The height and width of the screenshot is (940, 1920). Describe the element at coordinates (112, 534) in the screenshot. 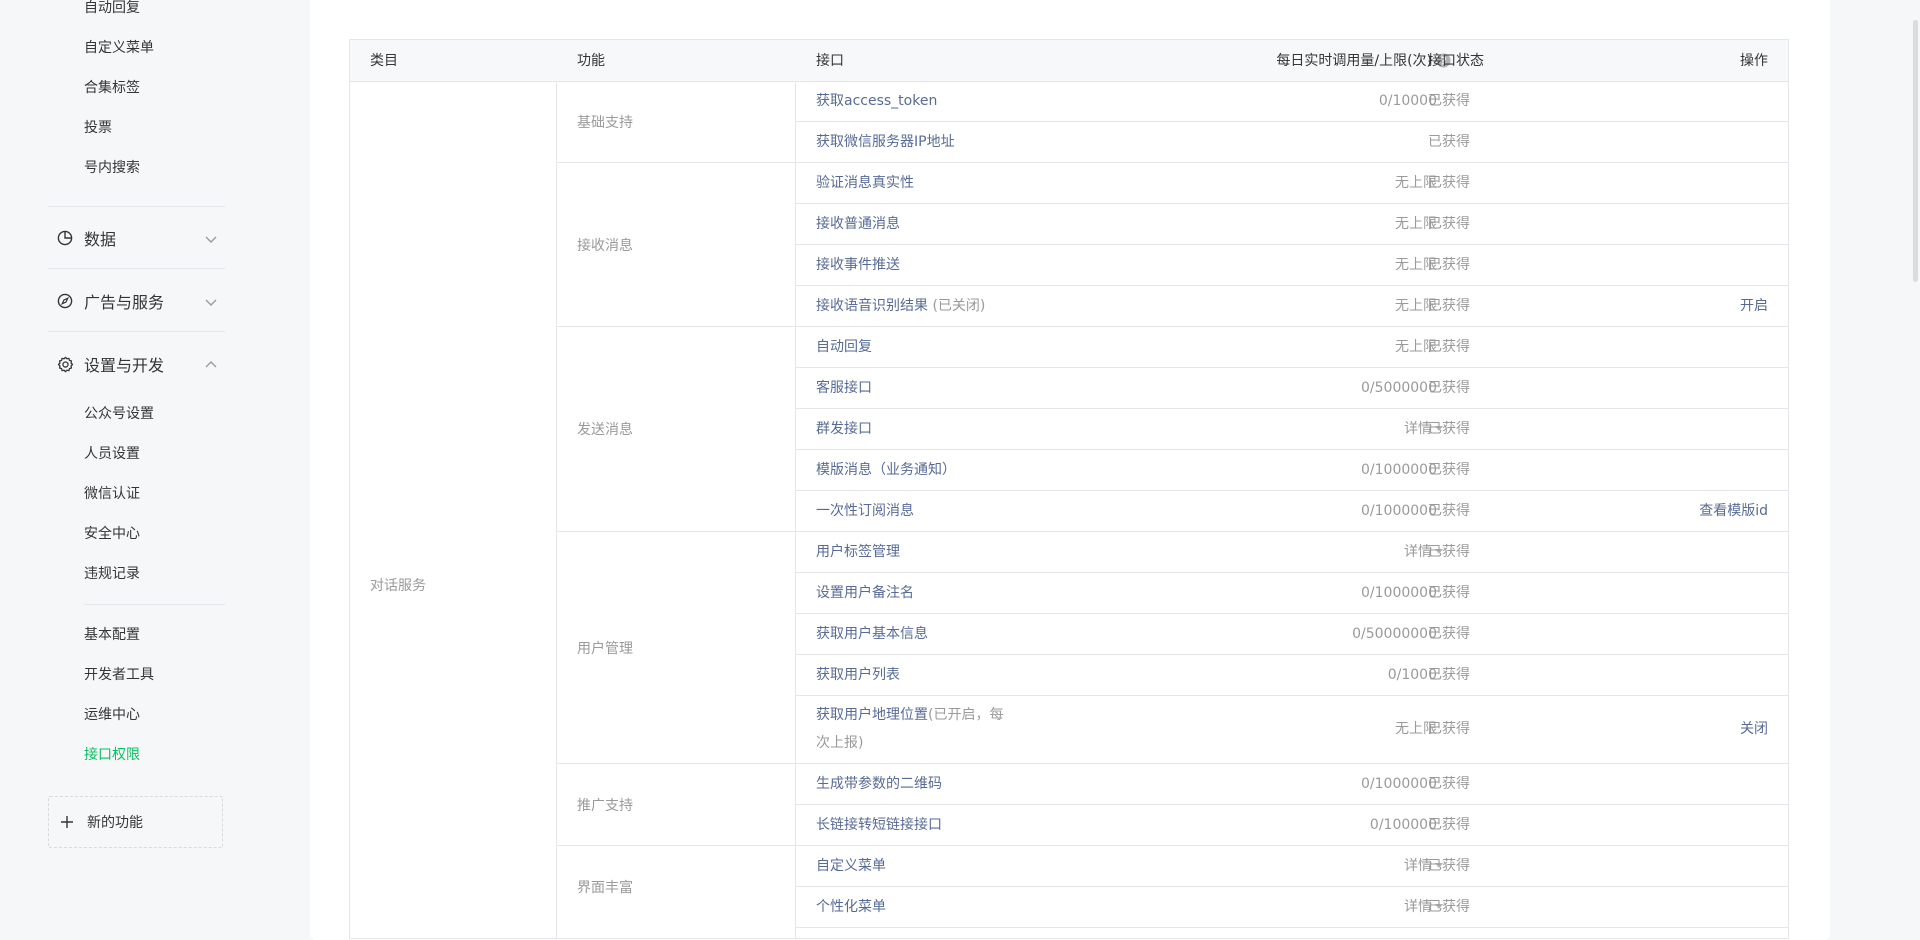

I see `sidebar-item-security-center: 安全中心` at that location.